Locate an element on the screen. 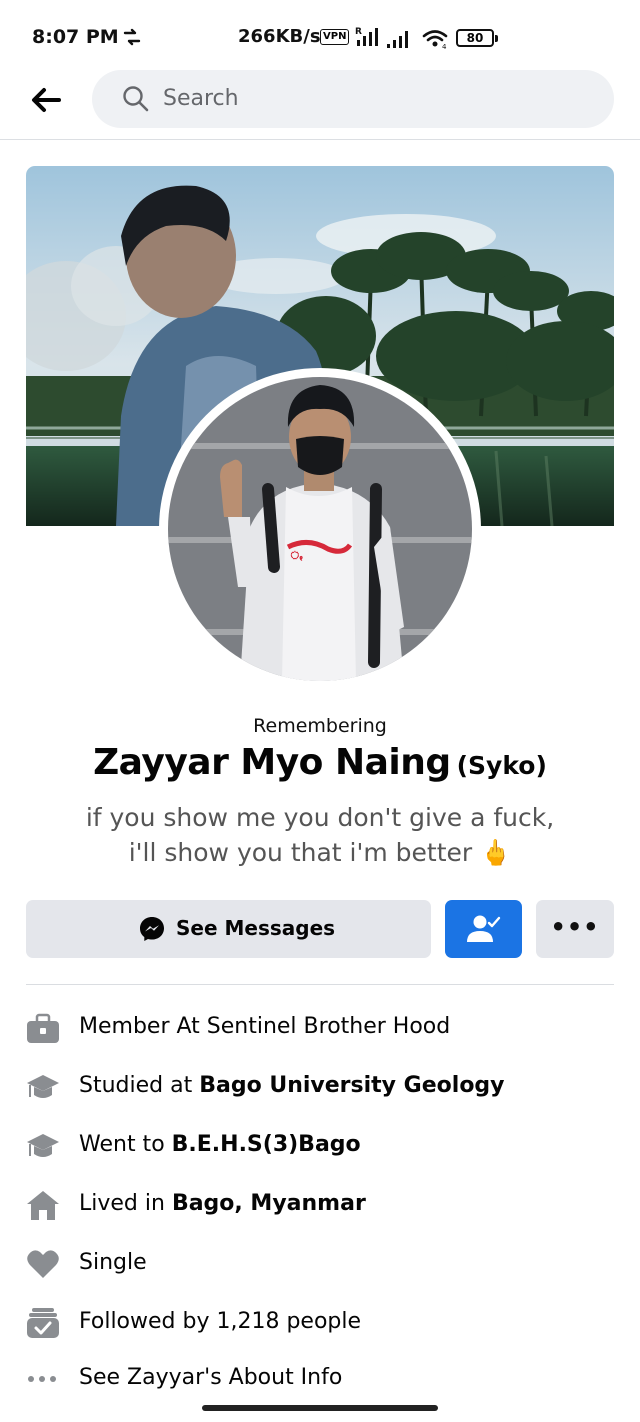  info-lived: Lived in Bago, Myanmar is located at coordinates (320, 1205).